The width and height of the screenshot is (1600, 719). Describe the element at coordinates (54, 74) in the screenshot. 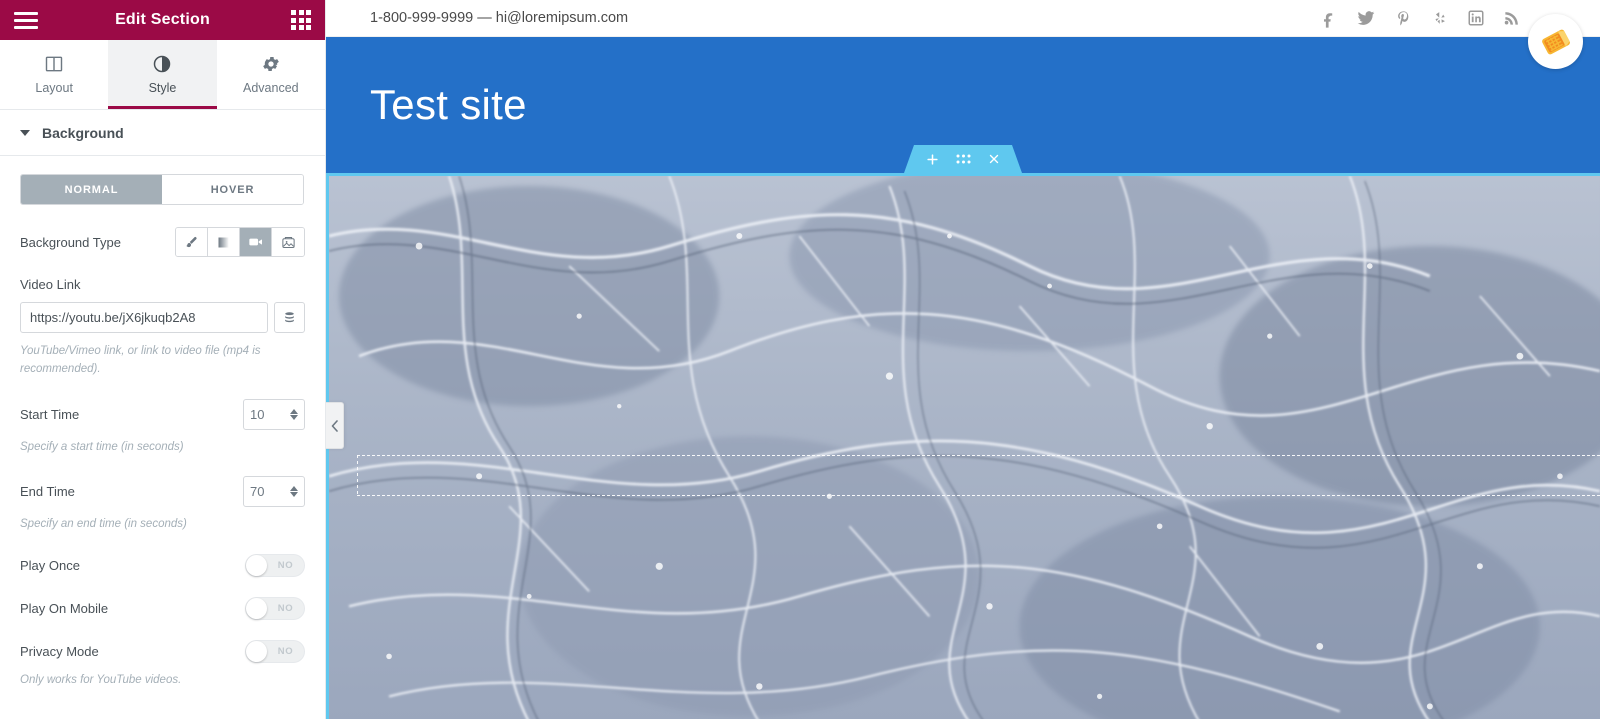

I see `tab-layout: Layout` at that location.